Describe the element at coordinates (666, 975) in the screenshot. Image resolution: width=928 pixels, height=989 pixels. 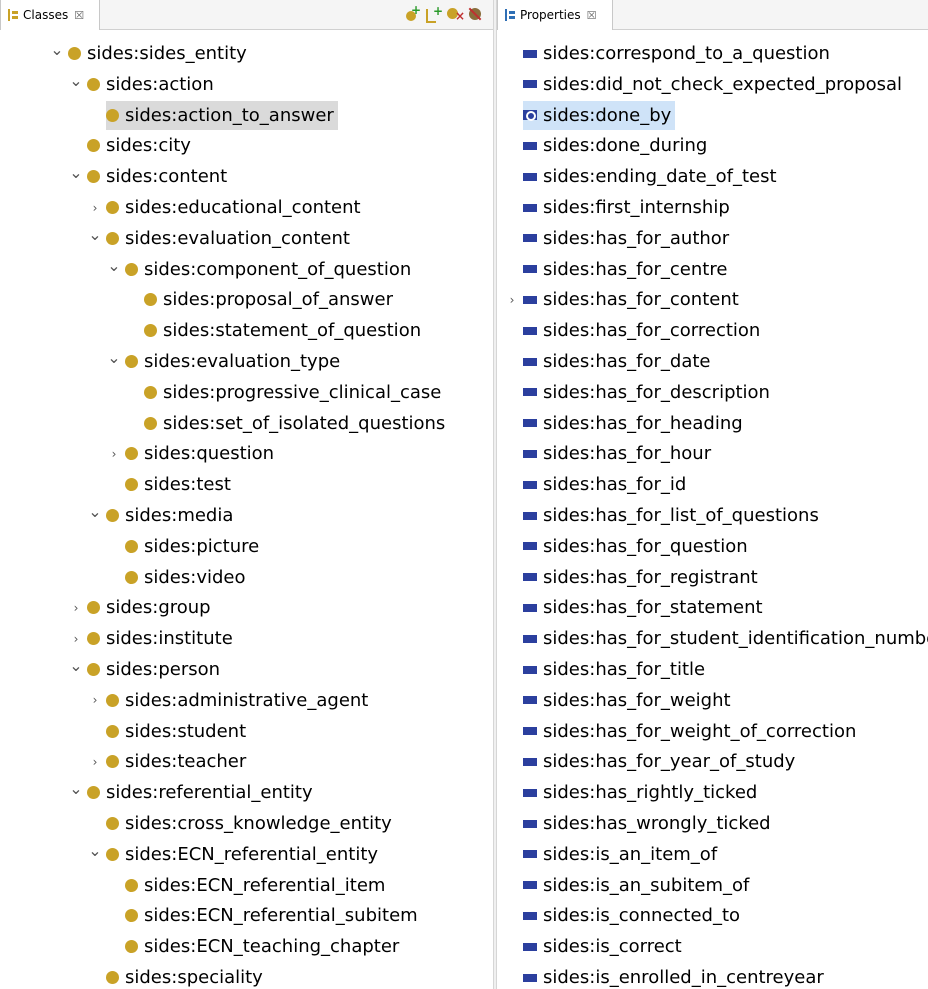
I see `property-tree-item: ›sides:is_enrolled_in_centreyear` at that location.